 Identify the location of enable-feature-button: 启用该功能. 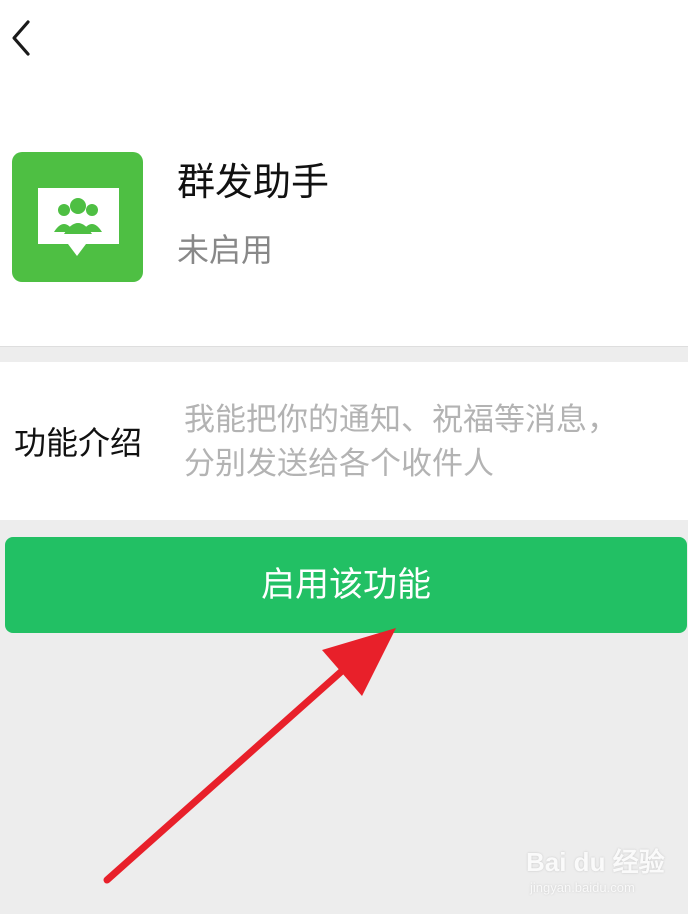
(346, 585).